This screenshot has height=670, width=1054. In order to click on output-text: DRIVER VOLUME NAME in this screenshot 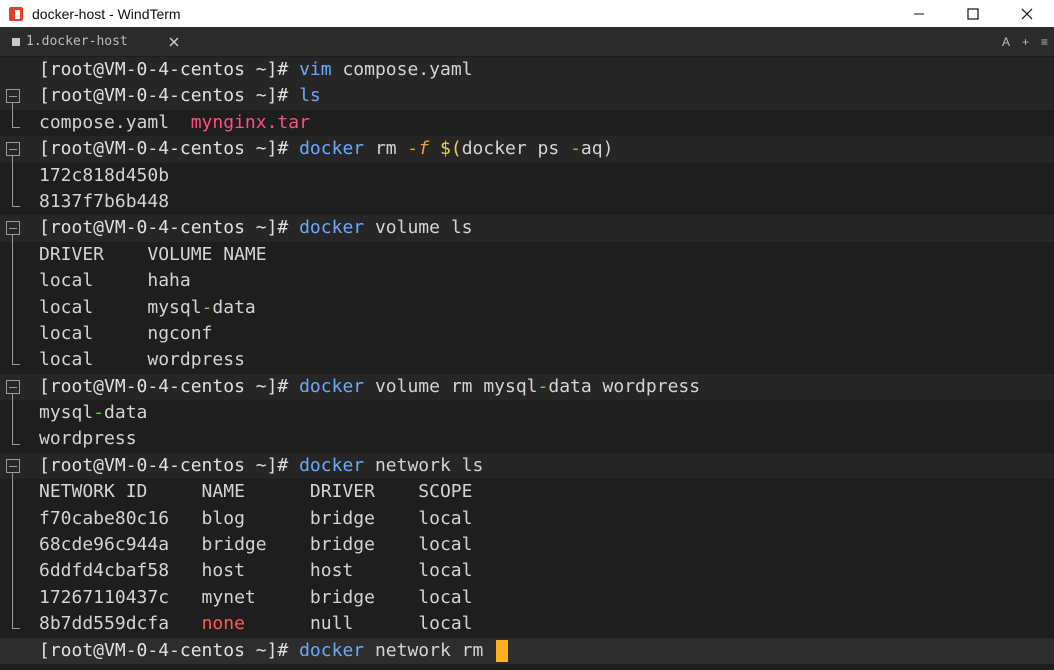, I will do `click(153, 254)`.